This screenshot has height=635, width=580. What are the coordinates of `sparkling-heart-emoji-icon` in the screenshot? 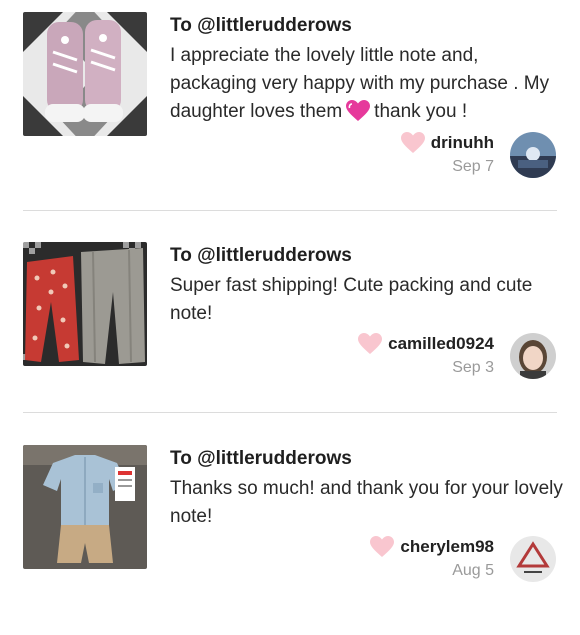 It's located at (358, 115).